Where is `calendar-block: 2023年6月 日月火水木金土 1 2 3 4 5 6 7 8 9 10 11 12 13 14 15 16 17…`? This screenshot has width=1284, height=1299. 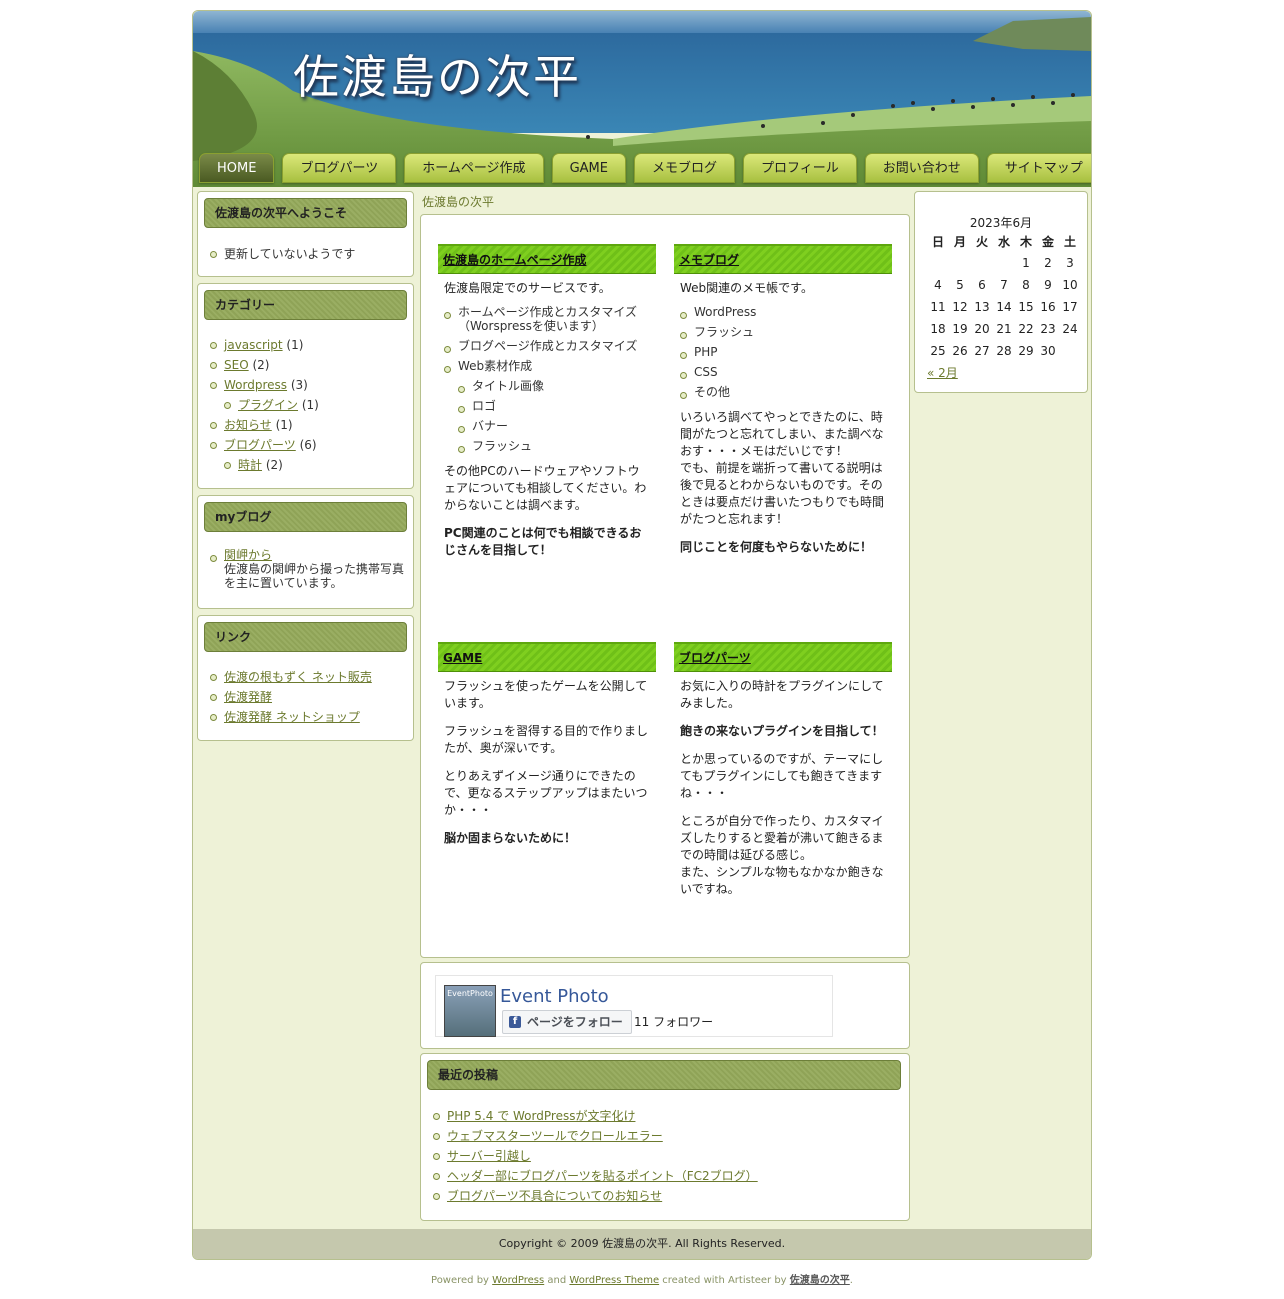 calendar-block: 2023年6月 日月火水木金土 1 2 3 4 5 6 7 8 9 10 11 12 13 14 15 16 17… is located at coordinates (1001, 292).